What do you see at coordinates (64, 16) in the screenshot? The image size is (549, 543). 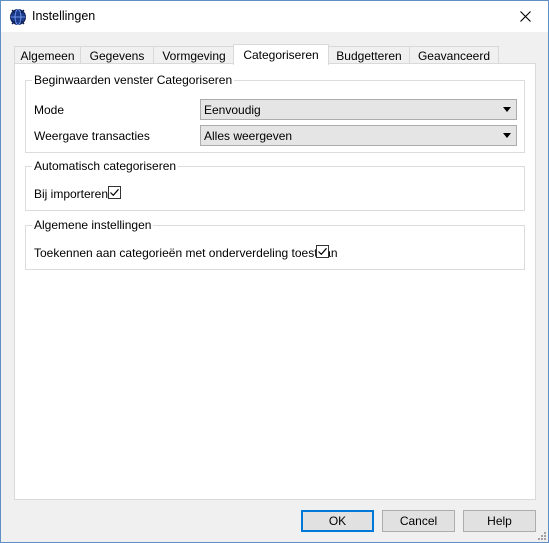 I see `window-title: Instellingen` at bounding box center [64, 16].